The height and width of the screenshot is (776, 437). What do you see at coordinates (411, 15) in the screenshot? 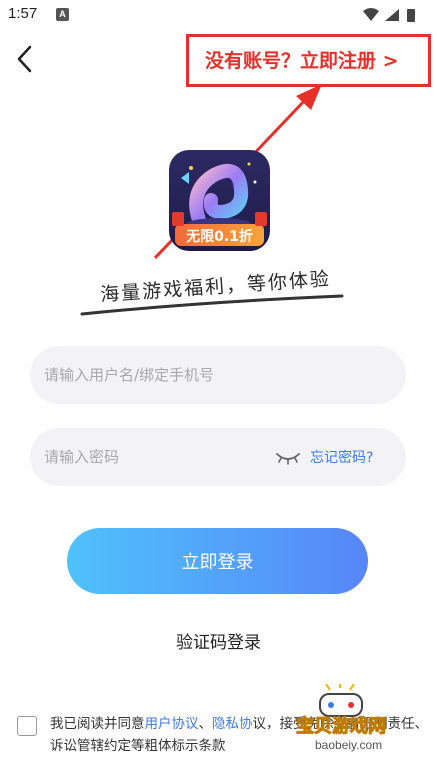
I see `battery-icon` at bounding box center [411, 15].